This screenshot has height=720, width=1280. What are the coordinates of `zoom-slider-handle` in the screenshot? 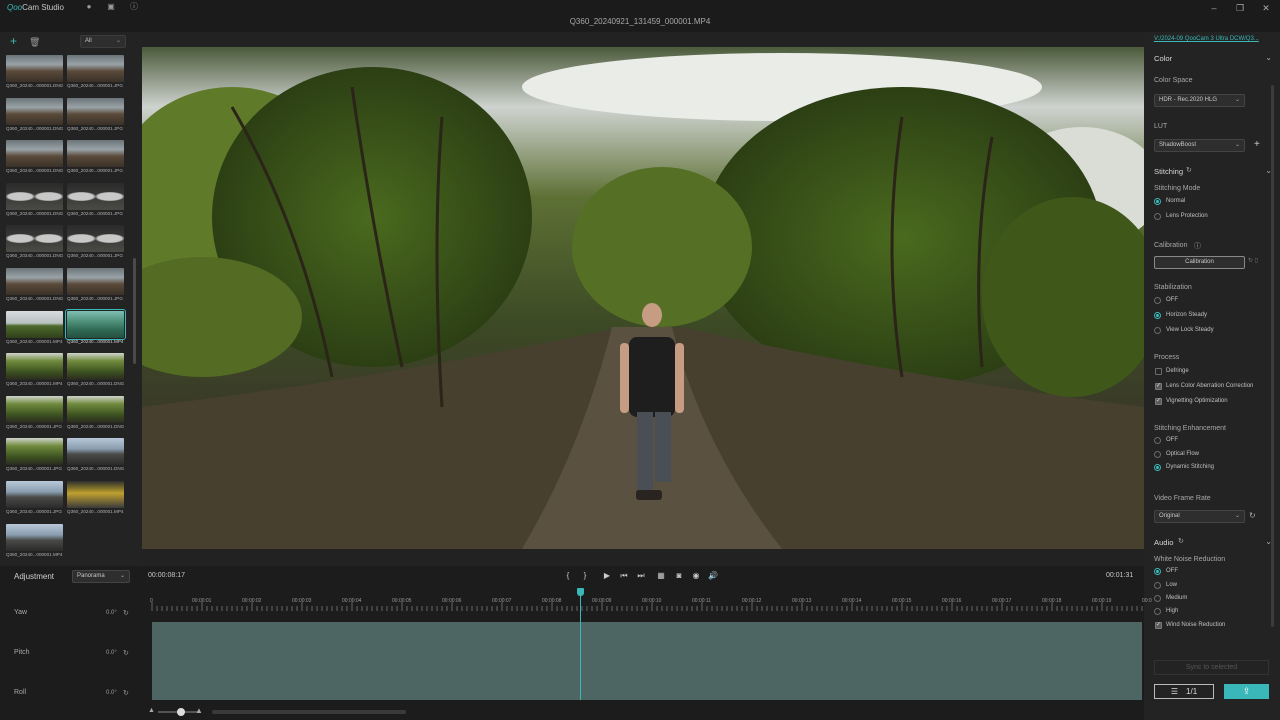 It's located at (181, 712).